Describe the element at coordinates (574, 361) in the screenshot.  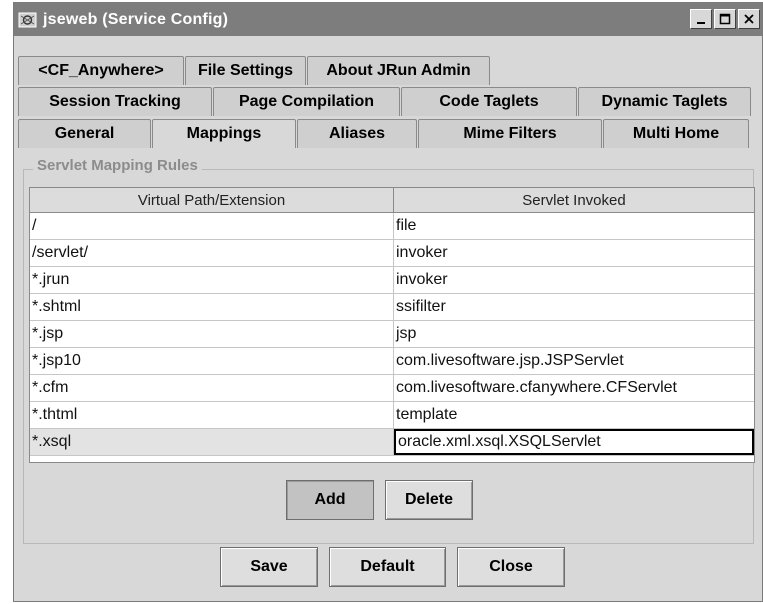
I see `cell-servlet-invoked: com.livesoftware.jsp.JSPServlet` at that location.